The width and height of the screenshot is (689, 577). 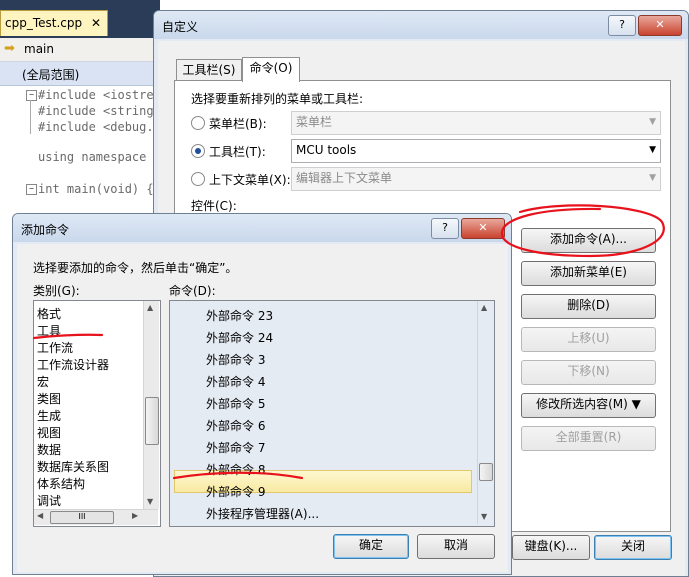 What do you see at coordinates (49, 449) in the screenshot?
I see `list-item: 数据` at bounding box center [49, 449].